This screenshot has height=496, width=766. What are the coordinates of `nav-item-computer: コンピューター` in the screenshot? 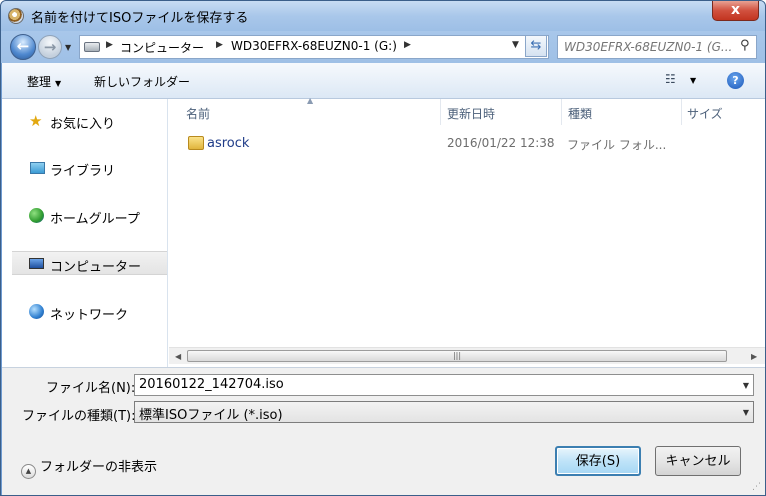 It's located at (89, 263).